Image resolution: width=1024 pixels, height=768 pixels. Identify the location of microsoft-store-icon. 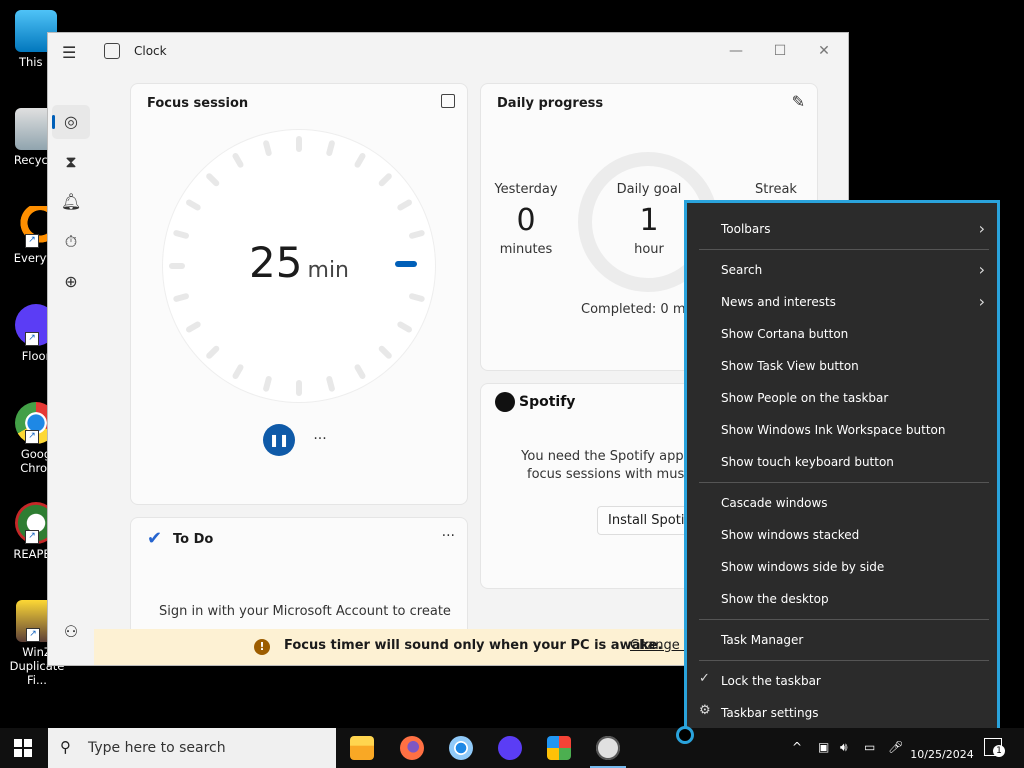
(559, 748).